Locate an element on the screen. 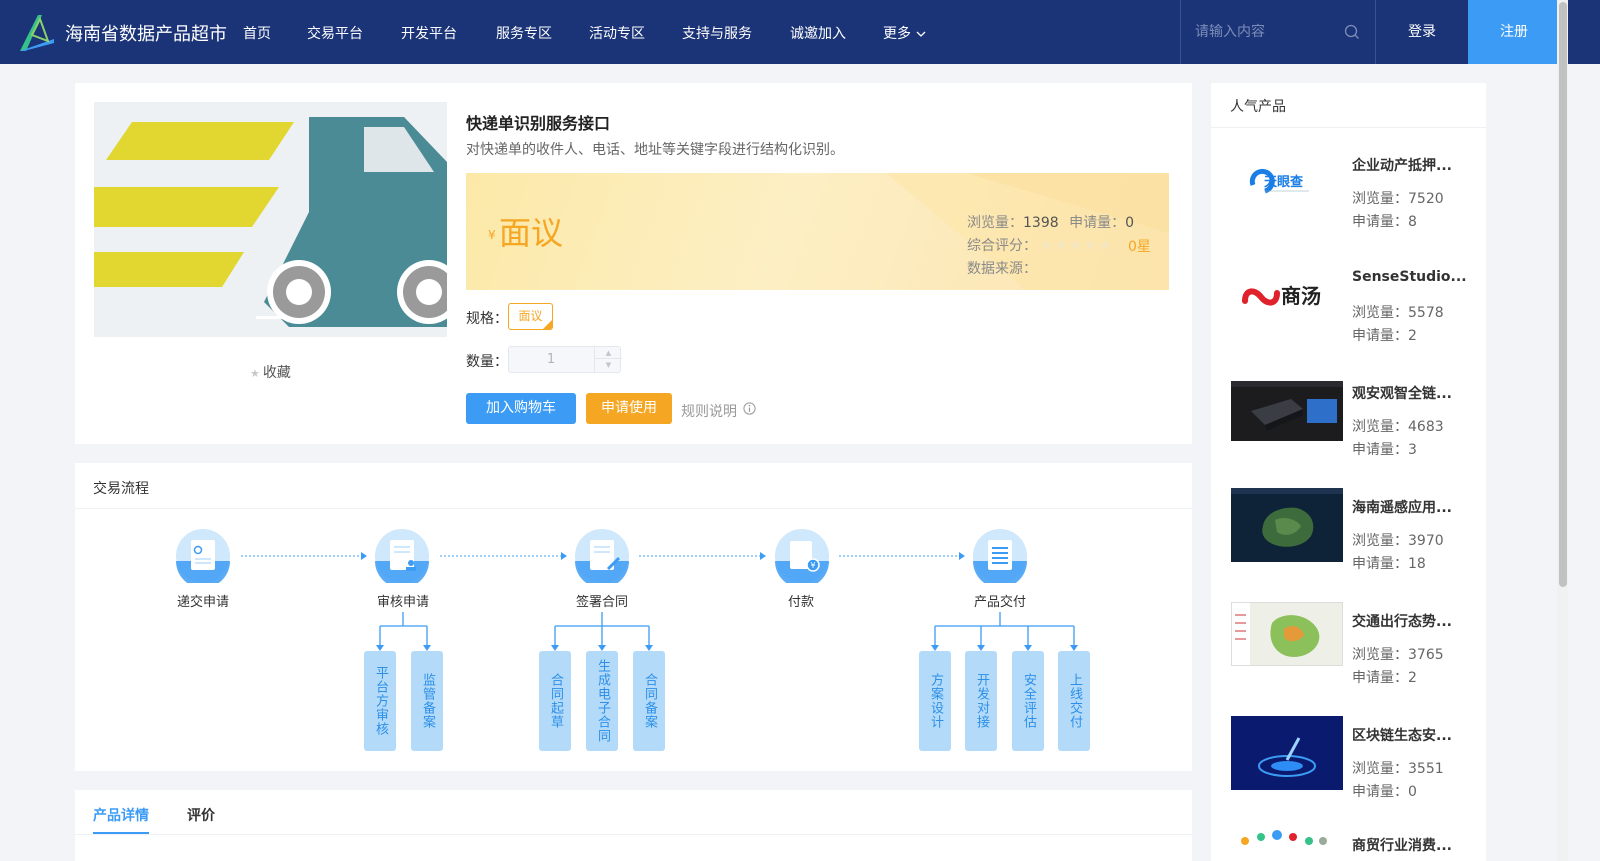  popular-product-item: 海南遥感应用... 浏览量：3970 申请量：18 is located at coordinates (1351, 536).